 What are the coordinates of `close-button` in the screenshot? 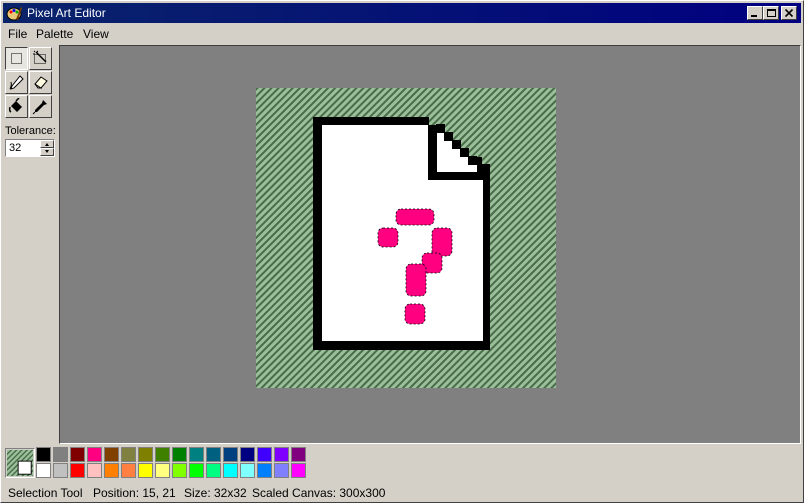 It's located at (789, 13).